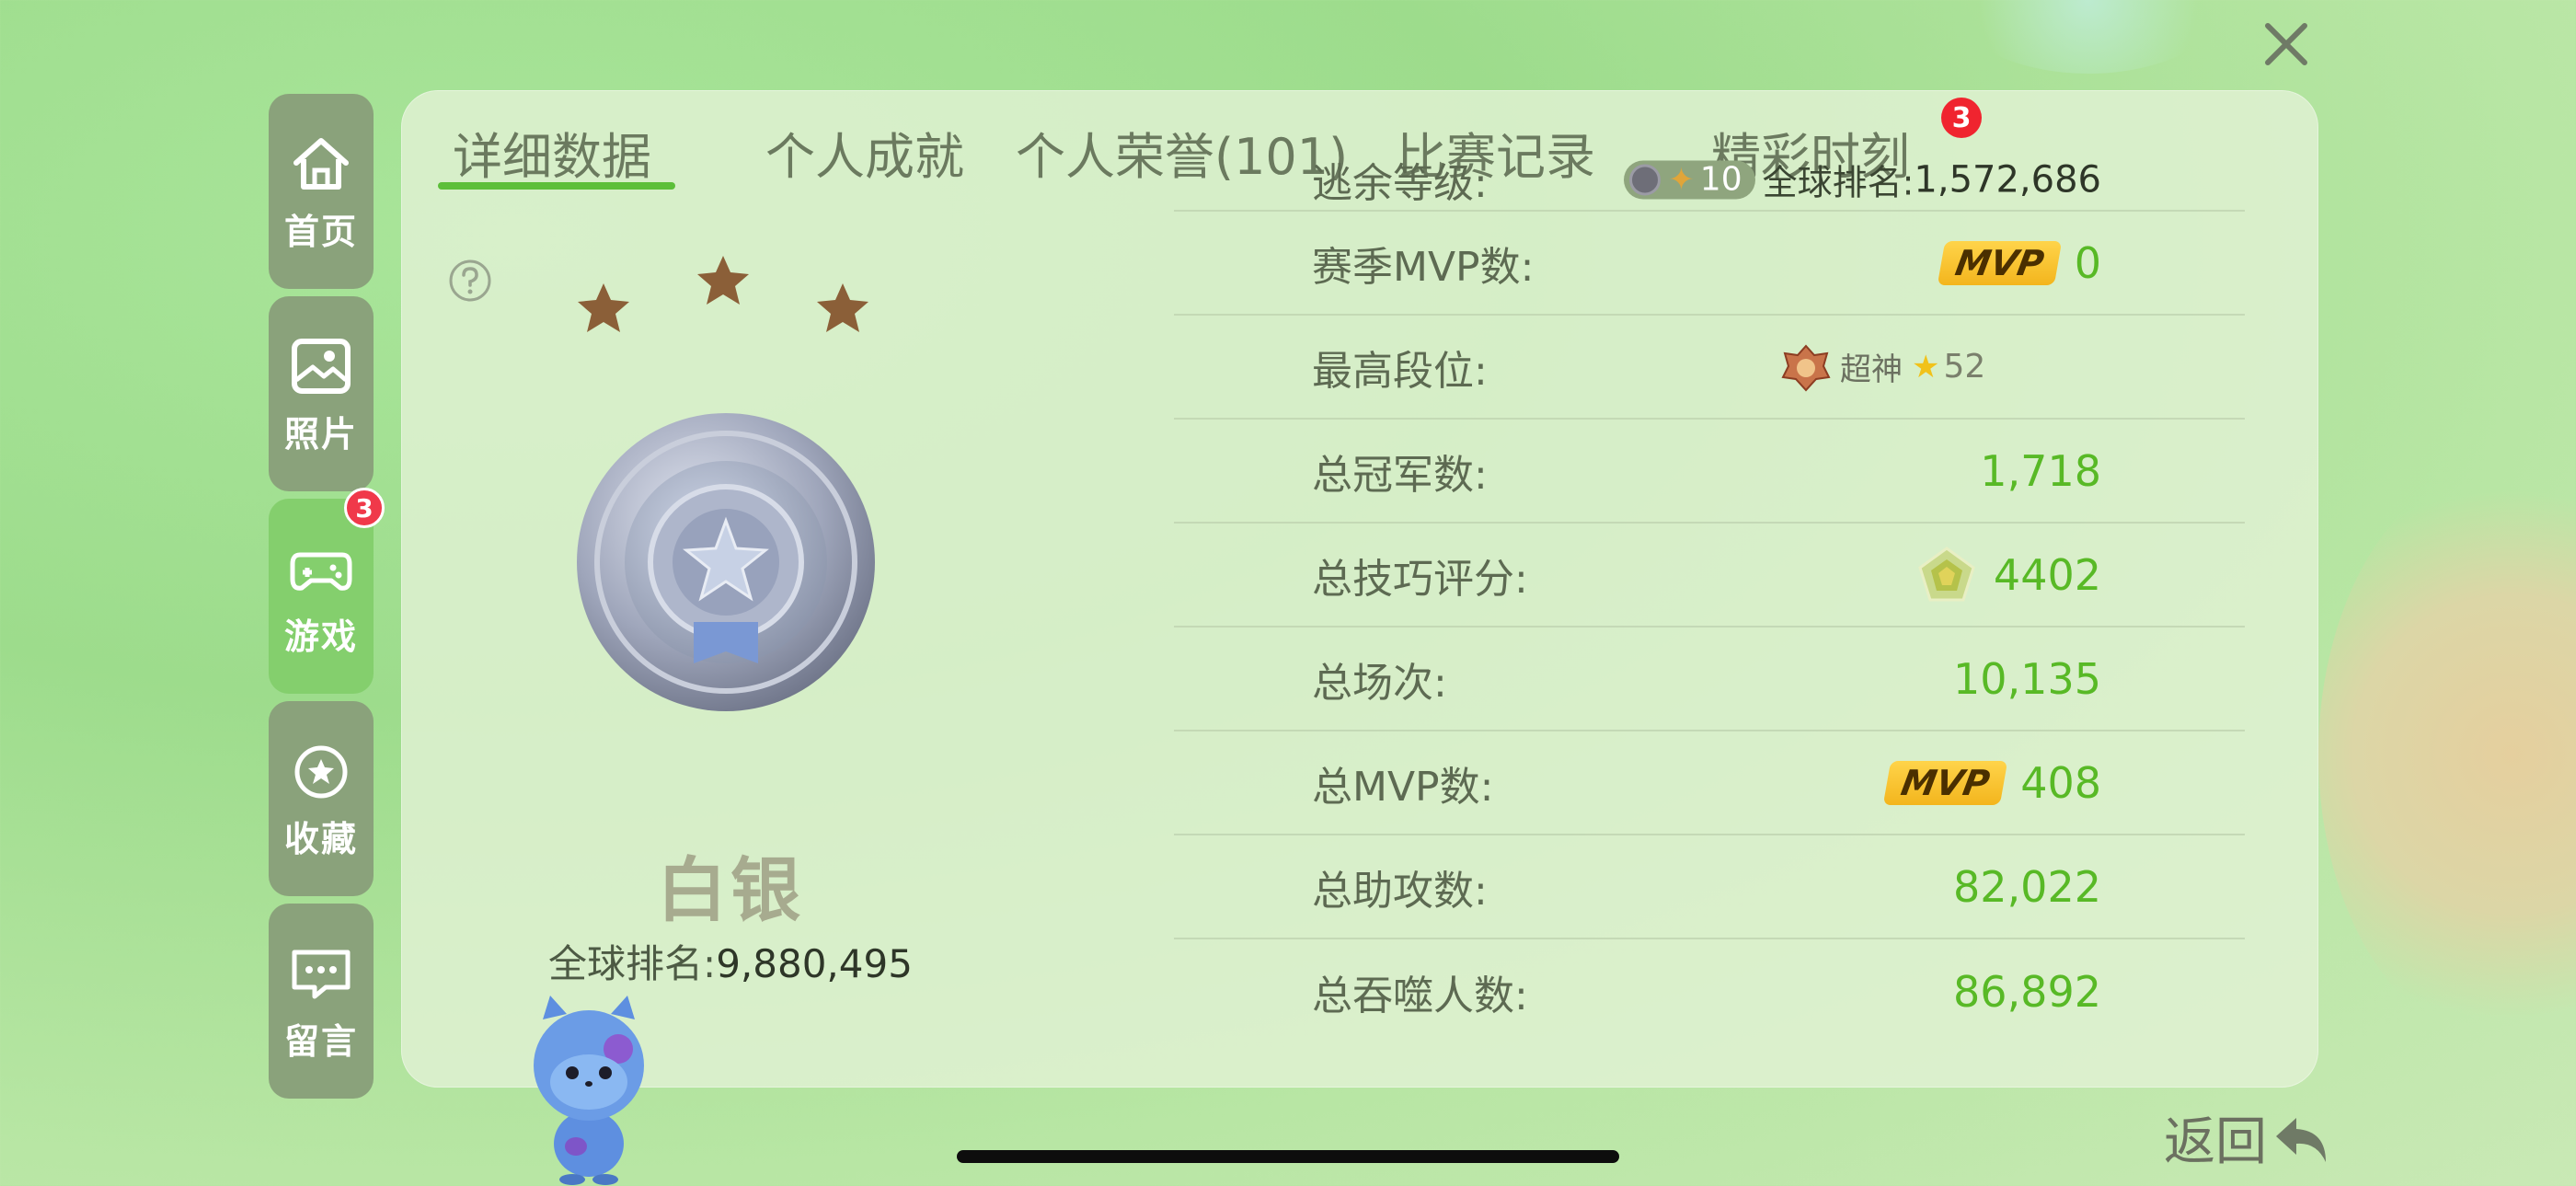 The height and width of the screenshot is (1186, 2576). I want to click on stat-row-peak-rank: 最高段位: 超神 ★ 52, so click(1709, 368).